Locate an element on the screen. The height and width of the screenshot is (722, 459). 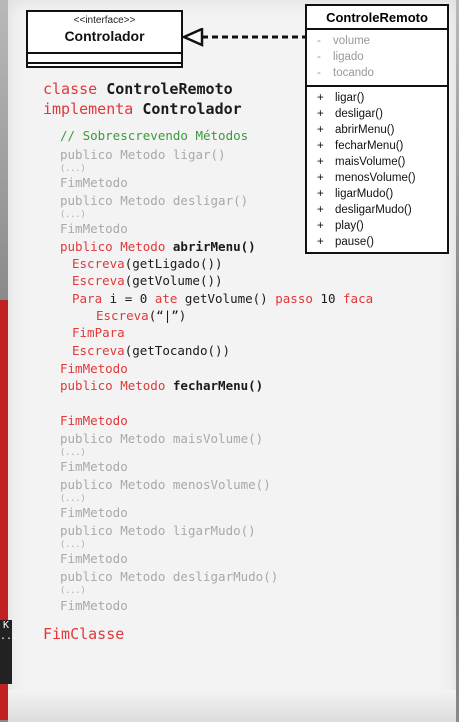
uml-method: + pause() is located at coordinates (345, 242).